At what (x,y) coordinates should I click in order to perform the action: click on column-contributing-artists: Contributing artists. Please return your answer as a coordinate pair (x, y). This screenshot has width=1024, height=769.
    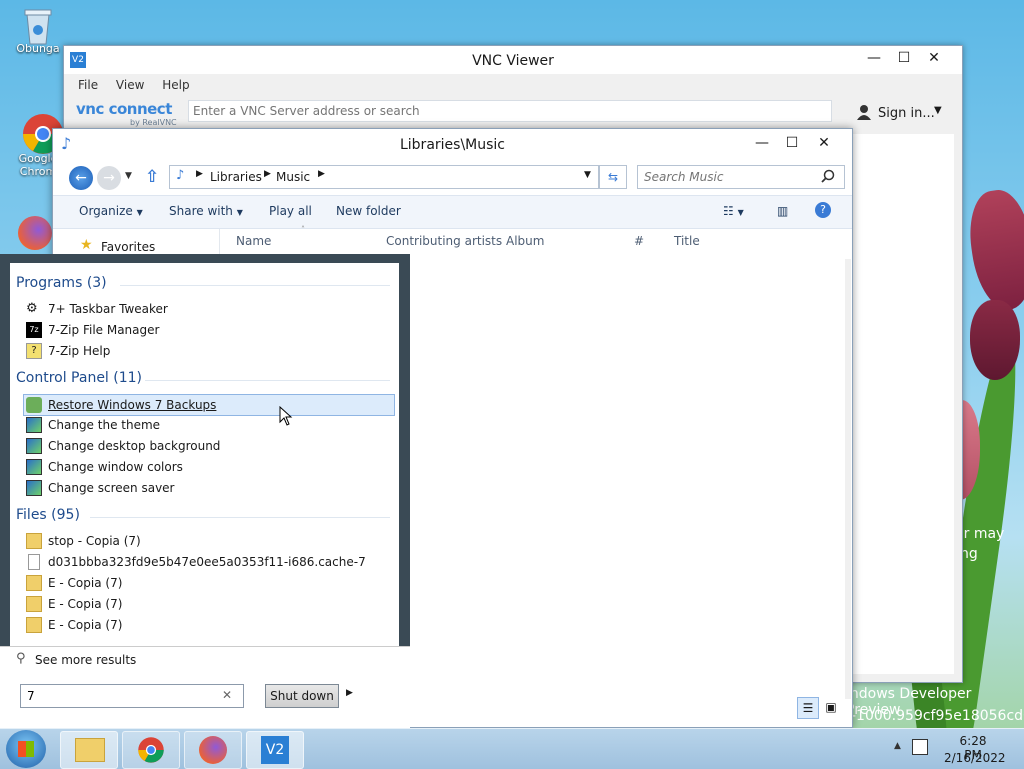
    Looking at the image, I should click on (444, 241).